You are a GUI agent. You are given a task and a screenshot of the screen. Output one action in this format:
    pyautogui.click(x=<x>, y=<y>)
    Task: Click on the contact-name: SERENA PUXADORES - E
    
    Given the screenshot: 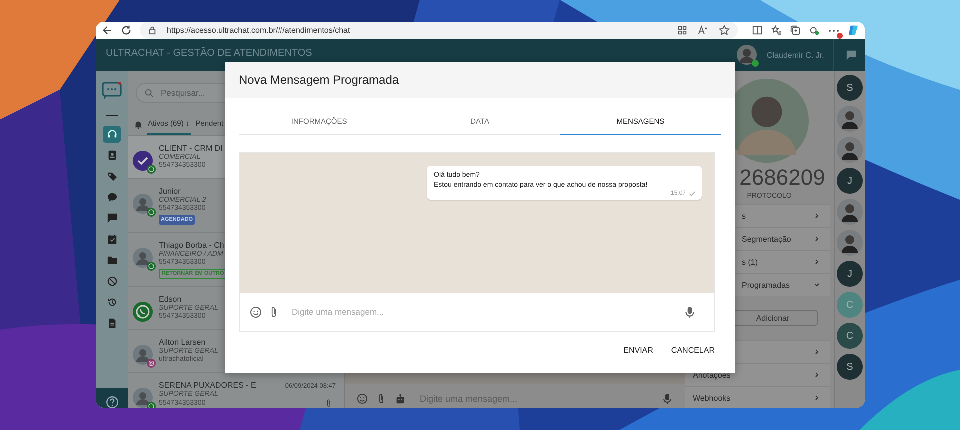 What is the action you would take?
    pyautogui.click(x=207, y=385)
    